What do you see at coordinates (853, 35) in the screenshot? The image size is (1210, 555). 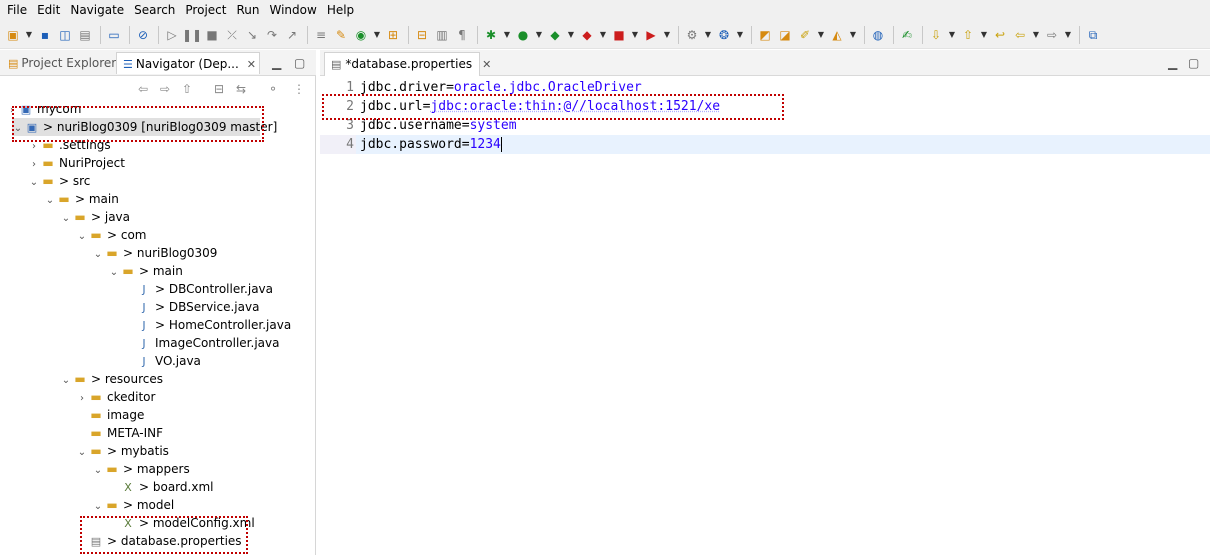 I see `search-folder-dropdown-icon: ▼` at bounding box center [853, 35].